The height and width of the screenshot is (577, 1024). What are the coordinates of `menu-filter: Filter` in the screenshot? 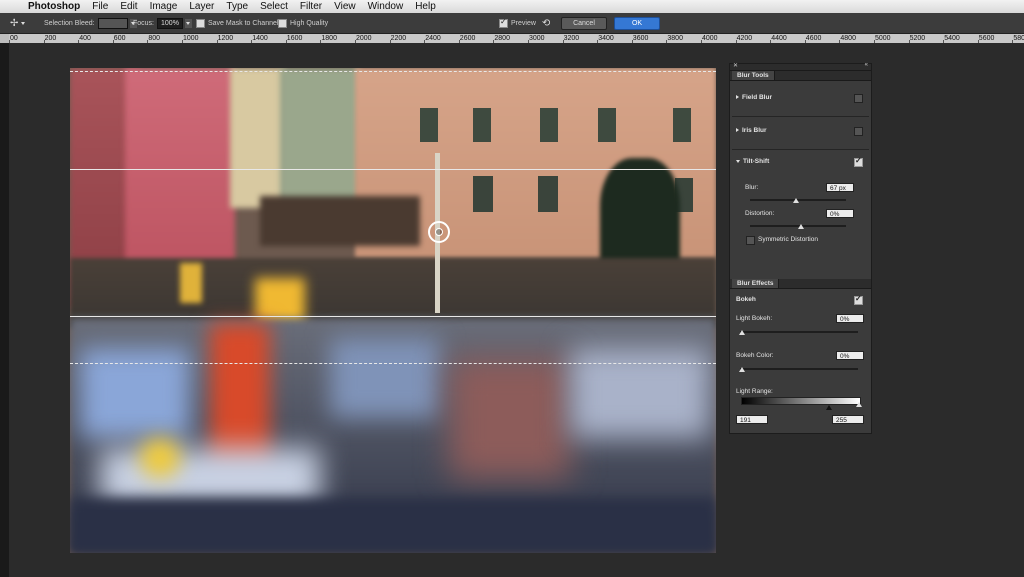 It's located at (311, 6).